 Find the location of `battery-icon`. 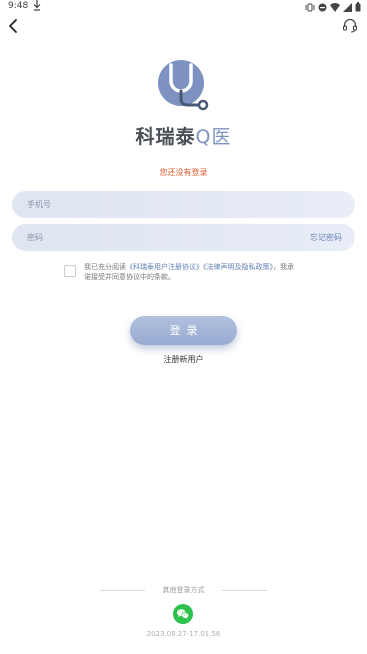

battery-icon is located at coordinates (358, 7).